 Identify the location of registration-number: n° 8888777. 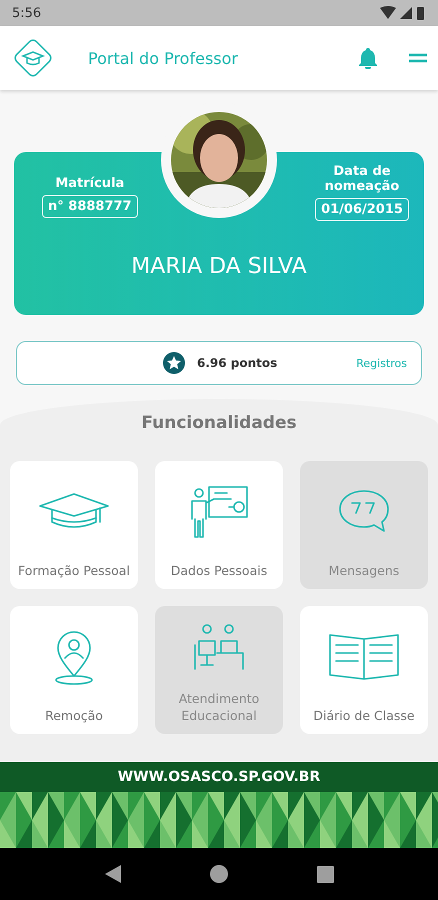
(90, 206).